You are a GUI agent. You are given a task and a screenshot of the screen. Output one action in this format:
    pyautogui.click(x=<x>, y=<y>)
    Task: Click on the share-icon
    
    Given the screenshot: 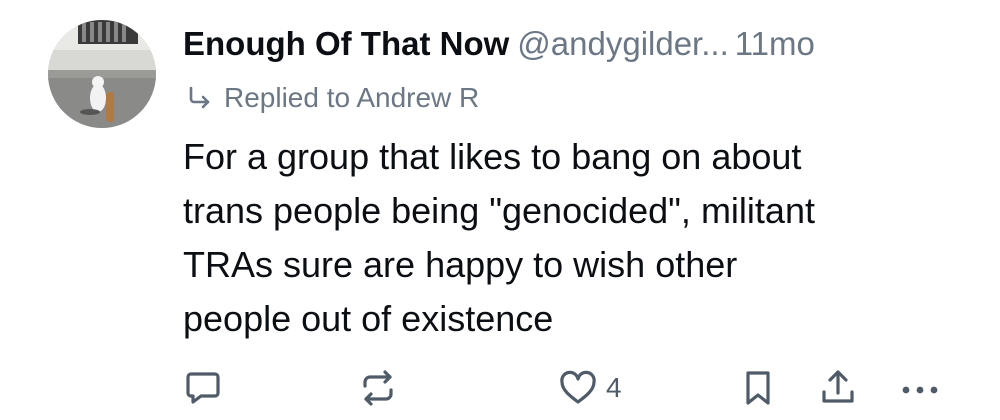 What is the action you would take?
    pyautogui.click(x=838, y=386)
    